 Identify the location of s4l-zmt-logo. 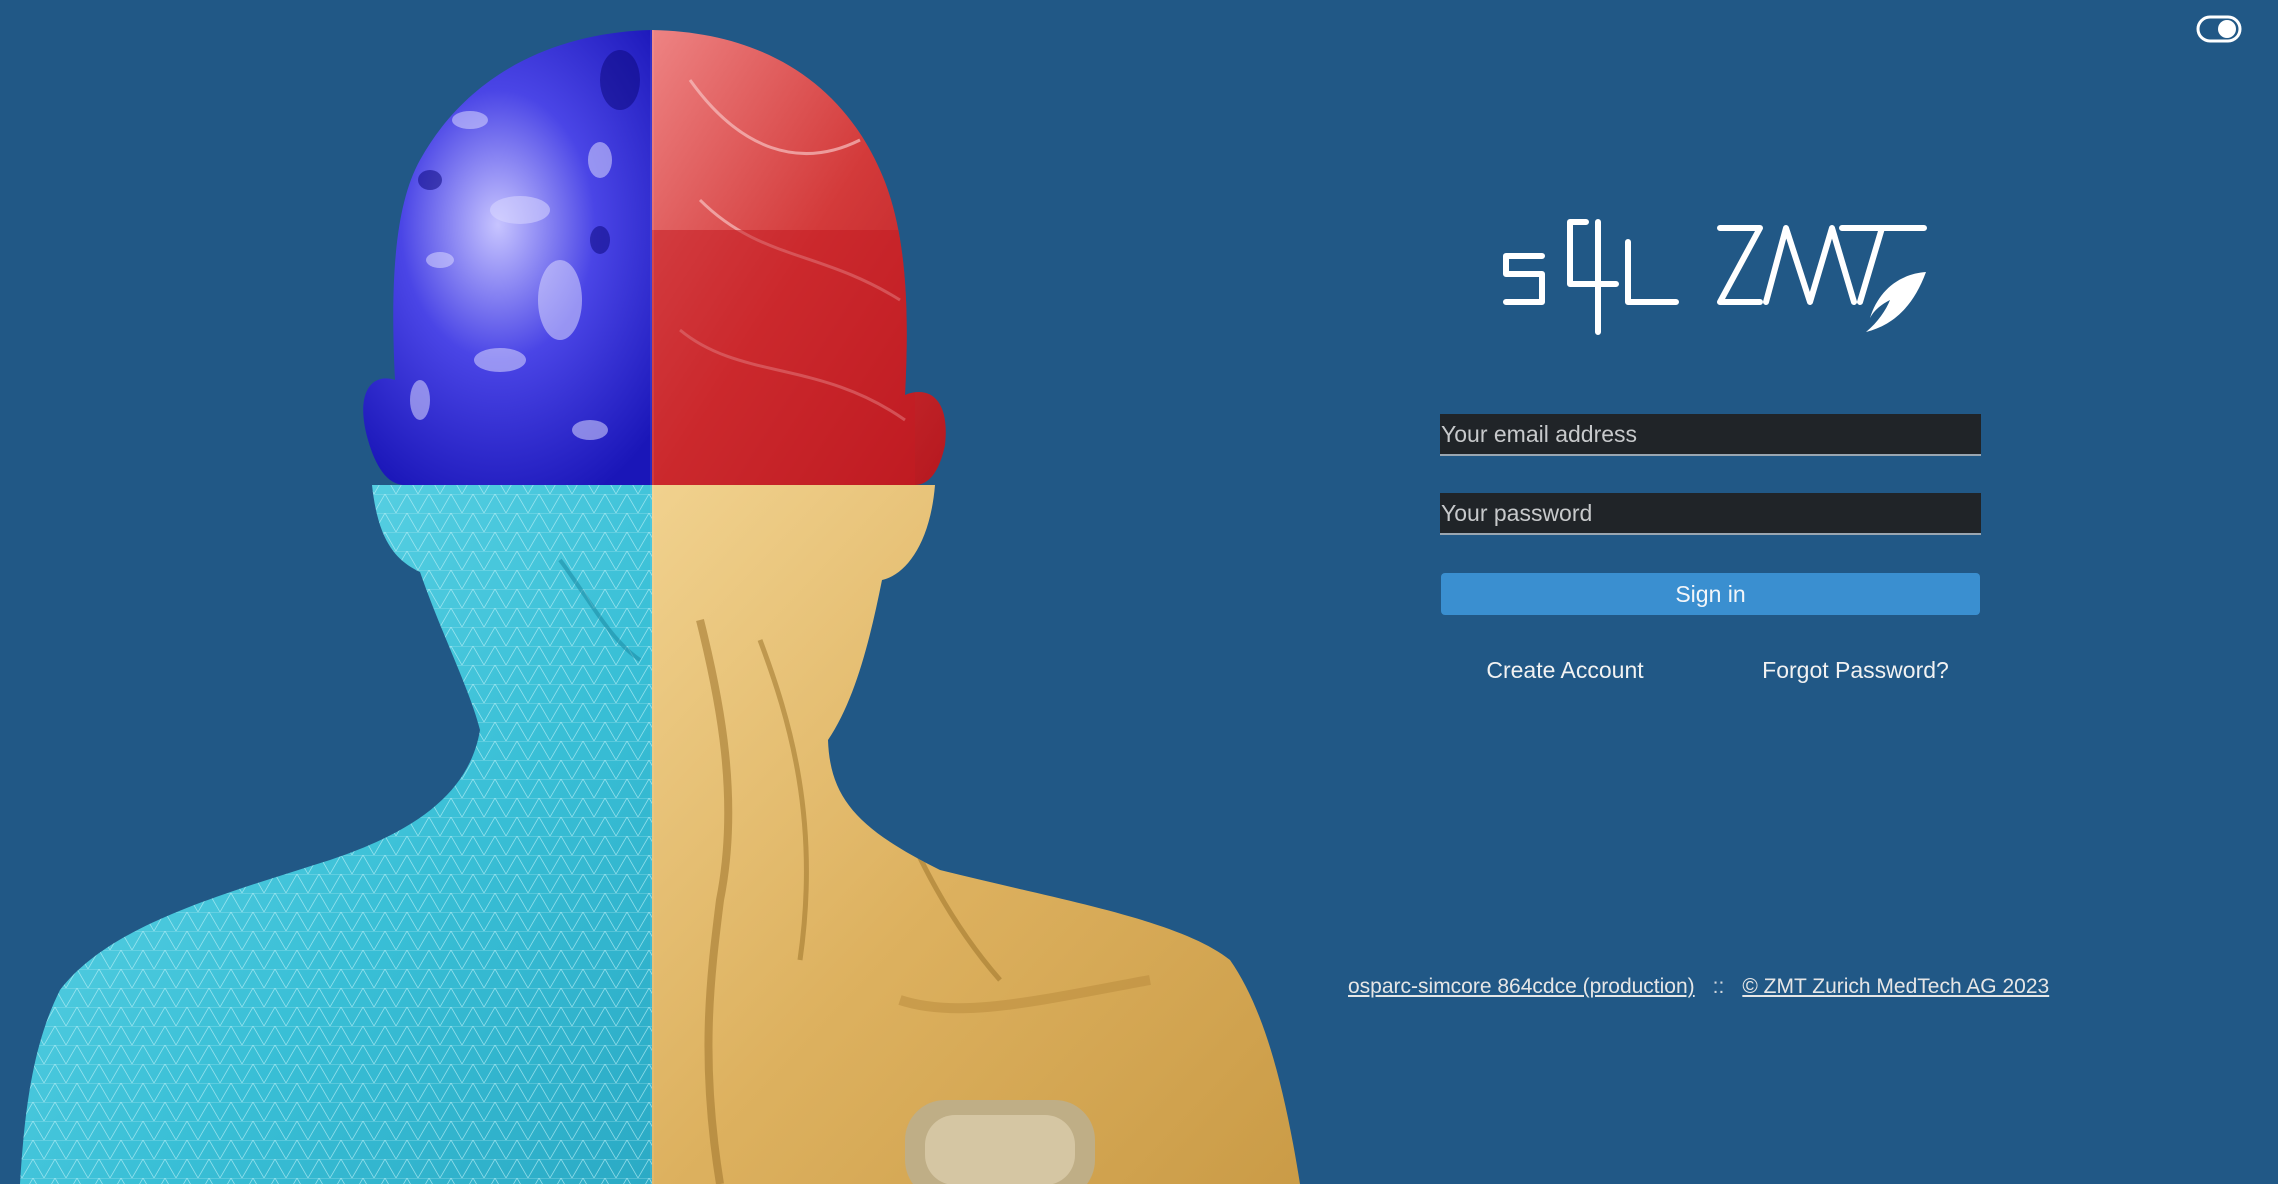
(1715, 277).